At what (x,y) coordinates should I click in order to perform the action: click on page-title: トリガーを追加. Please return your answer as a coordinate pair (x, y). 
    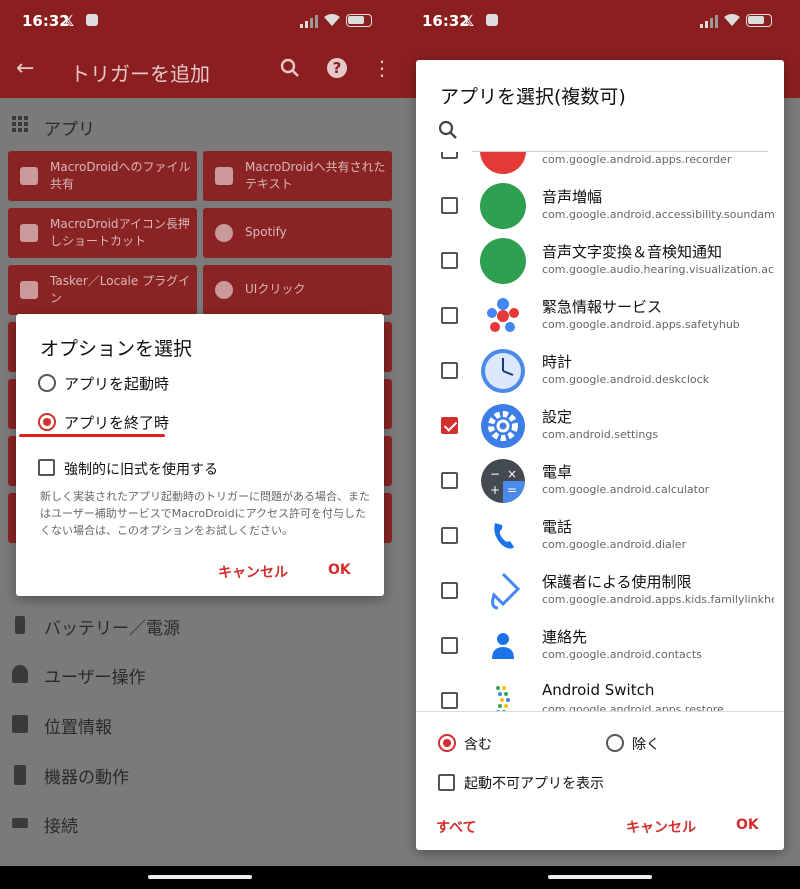
    Looking at the image, I should click on (140, 74).